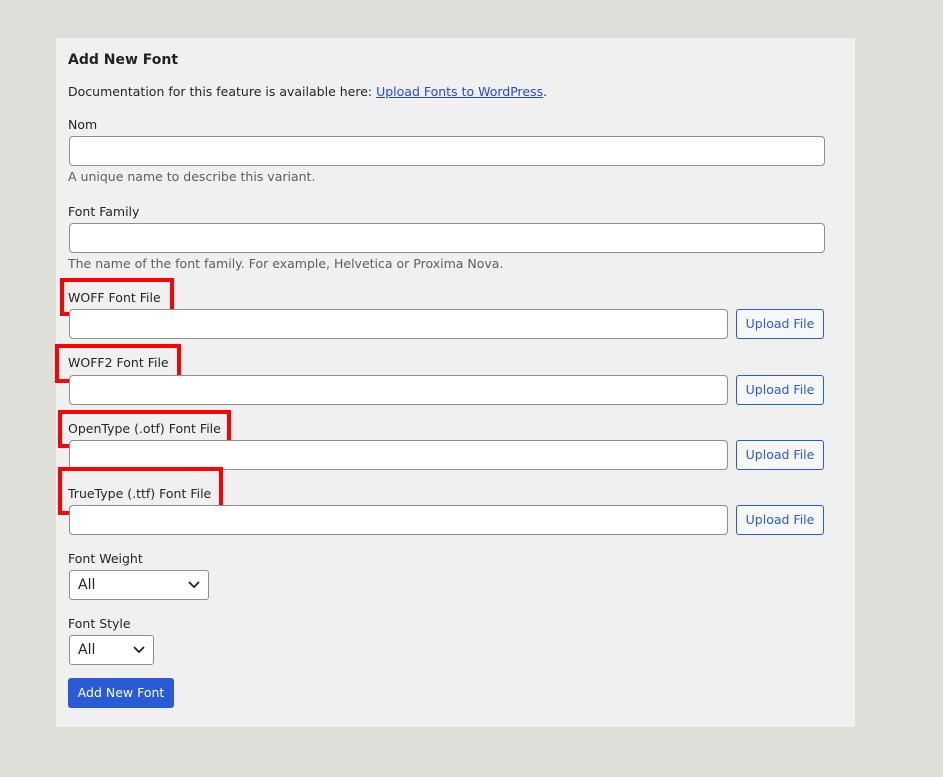 This screenshot has height=777, width=943. What do you see at coordinates (780, 390) in the screenshot?
I see `woff2-upload-button: Upload File` at bounding box center [780, 390].